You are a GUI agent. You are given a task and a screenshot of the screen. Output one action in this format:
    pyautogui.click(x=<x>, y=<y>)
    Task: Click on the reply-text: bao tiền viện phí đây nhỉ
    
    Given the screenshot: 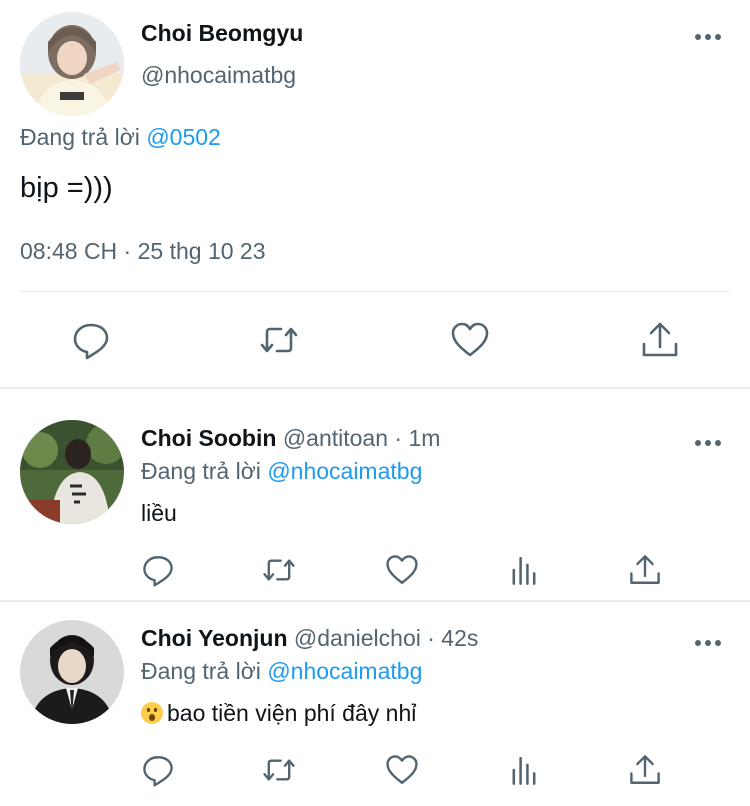 What is the action you would take?
    pyautogui.click(x=278, y=713)
    